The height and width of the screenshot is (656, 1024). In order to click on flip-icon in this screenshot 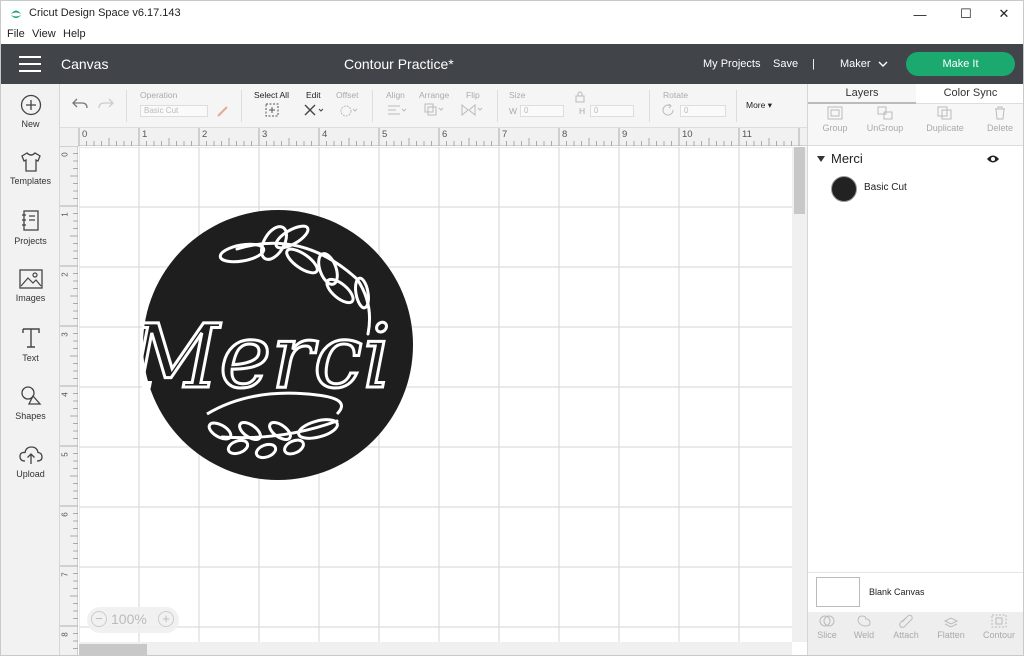, I will do `click(472, 110)`.